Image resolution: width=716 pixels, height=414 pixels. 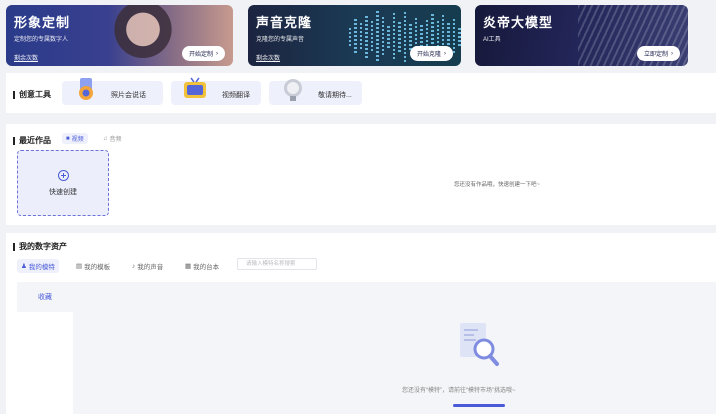 What do you see at coordinates (354, 35) in the screenshot?
I see `banner-voice-clone: 声音克隆 克隆您的专属声音 剩余次数 开始克隆 ›` at bounding box center [354, 35].